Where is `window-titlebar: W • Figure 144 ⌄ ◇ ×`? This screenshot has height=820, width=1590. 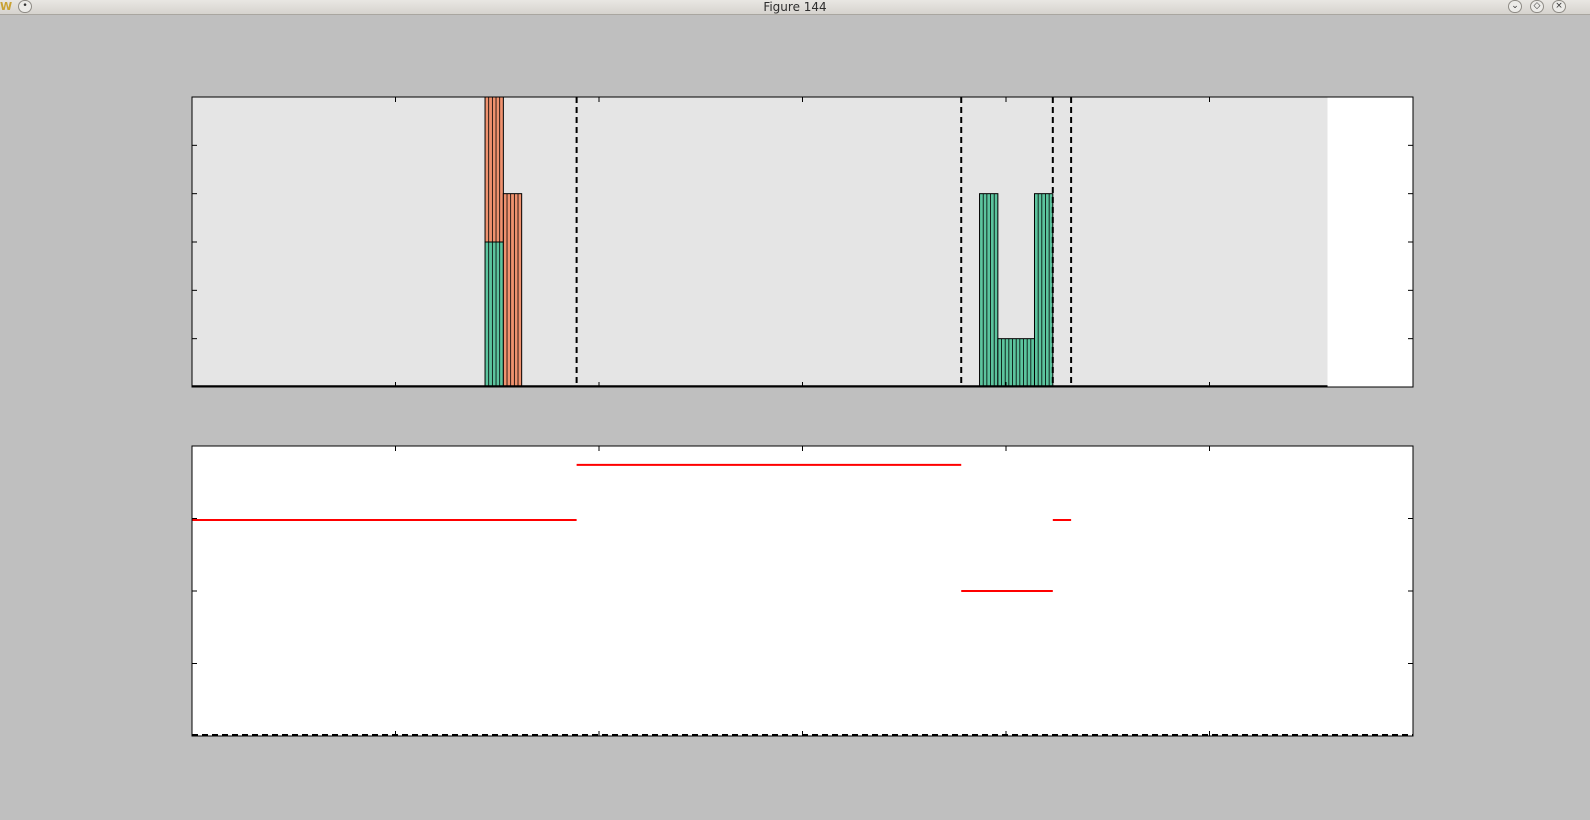
window-titlebar: W • Figure 144 ⌄ ◇ × is located at coordinates (795, 7).